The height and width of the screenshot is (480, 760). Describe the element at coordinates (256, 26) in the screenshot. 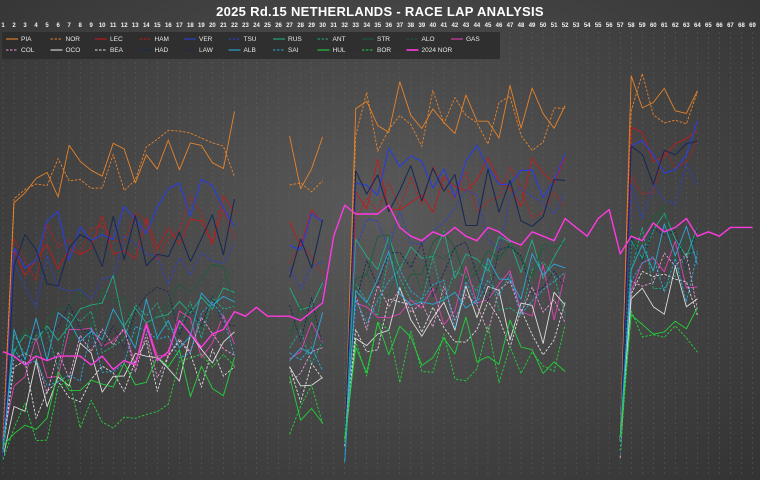

I see `x-tick-label: 24` at that location.